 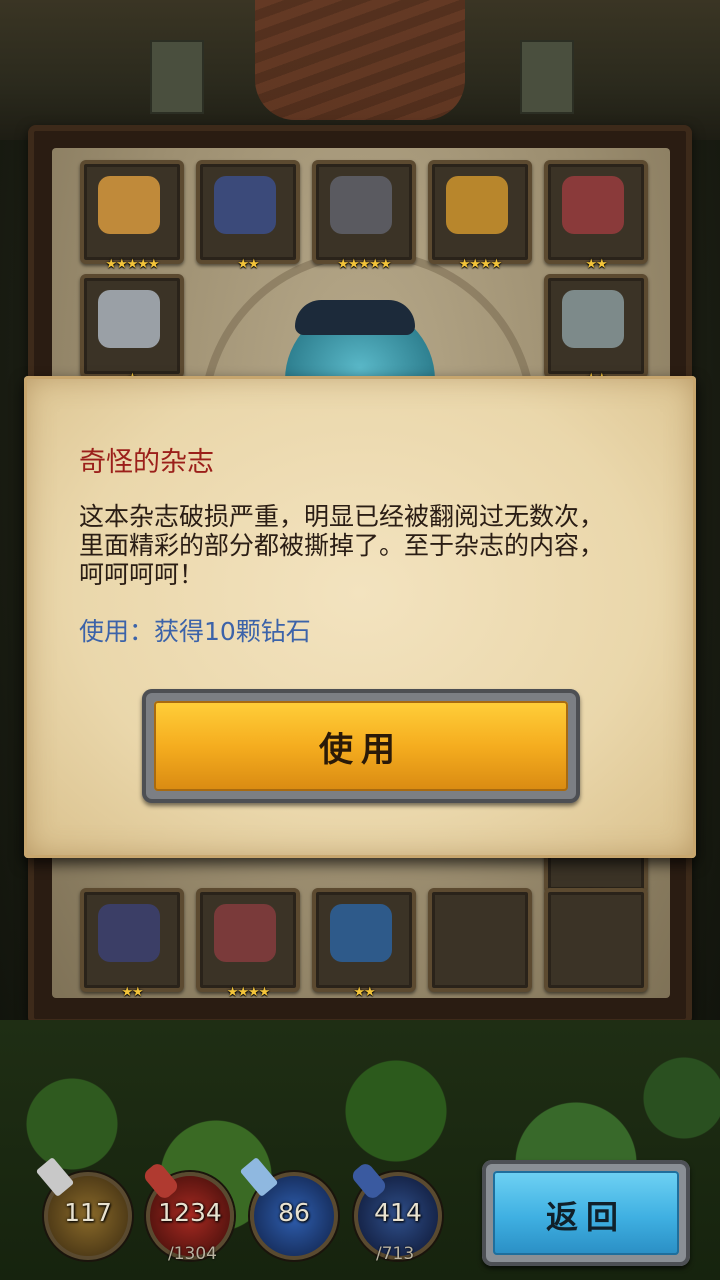 I want to click on health-value: 1234, so click(x=190, y=1212).